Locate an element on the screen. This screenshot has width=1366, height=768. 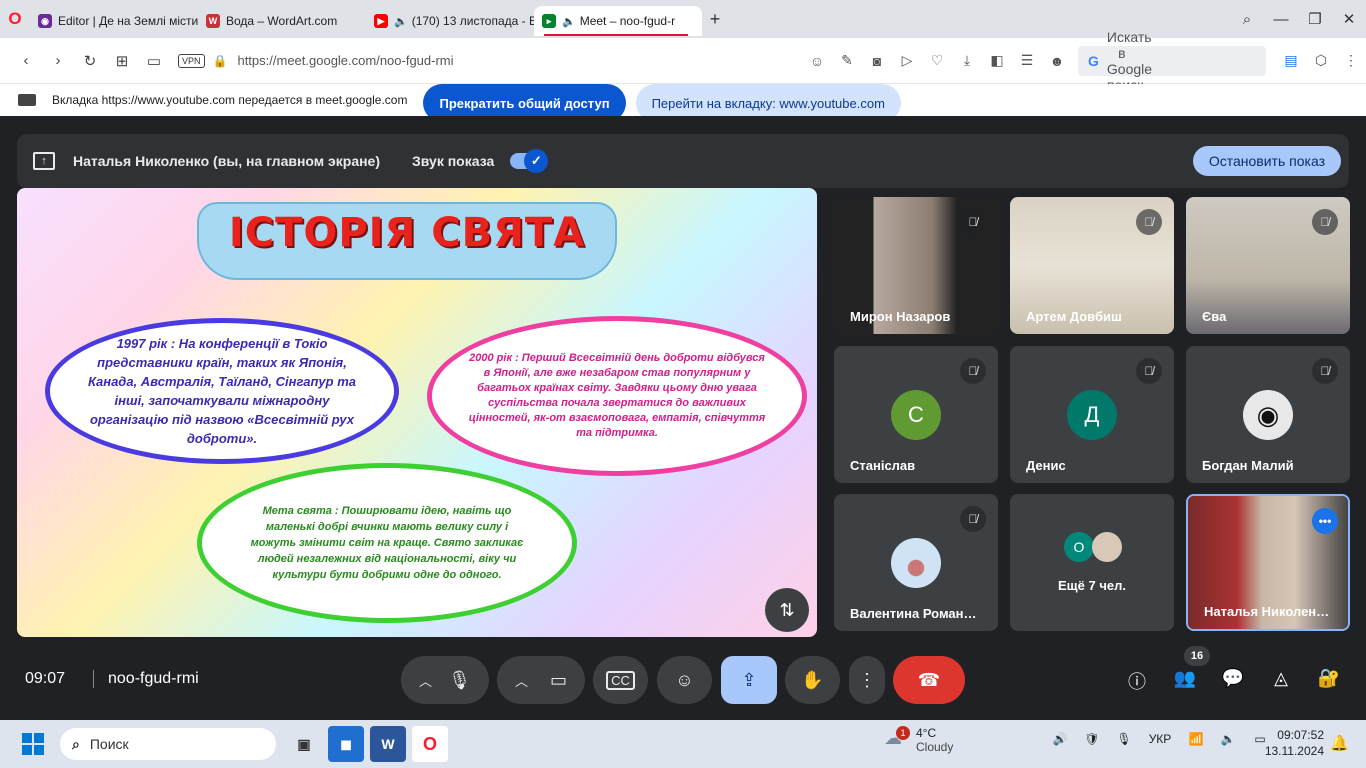
menu-icon: ☰ is located at coordinates (1027, 60).